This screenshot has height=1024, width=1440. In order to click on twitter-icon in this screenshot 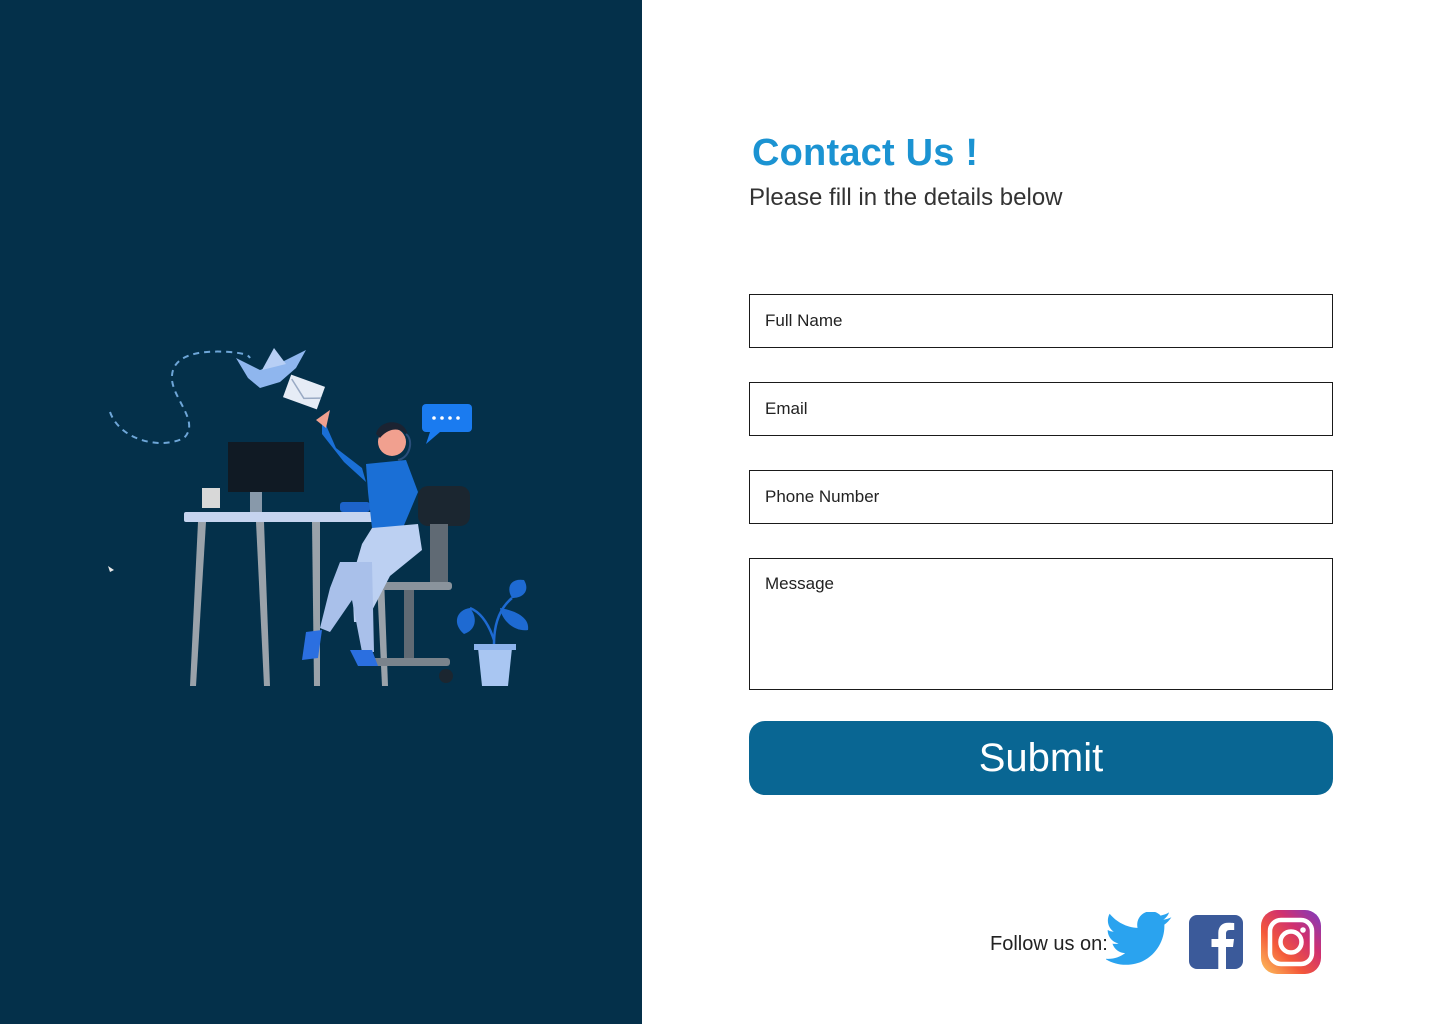, I will do `click(1139, 938)`.